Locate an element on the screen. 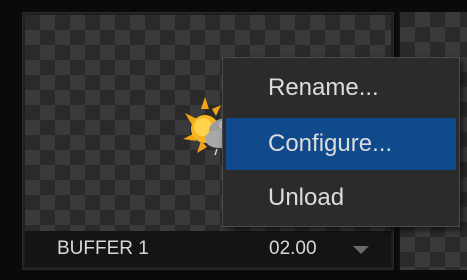  caret-down-icon is located at coordinates (361, 250).